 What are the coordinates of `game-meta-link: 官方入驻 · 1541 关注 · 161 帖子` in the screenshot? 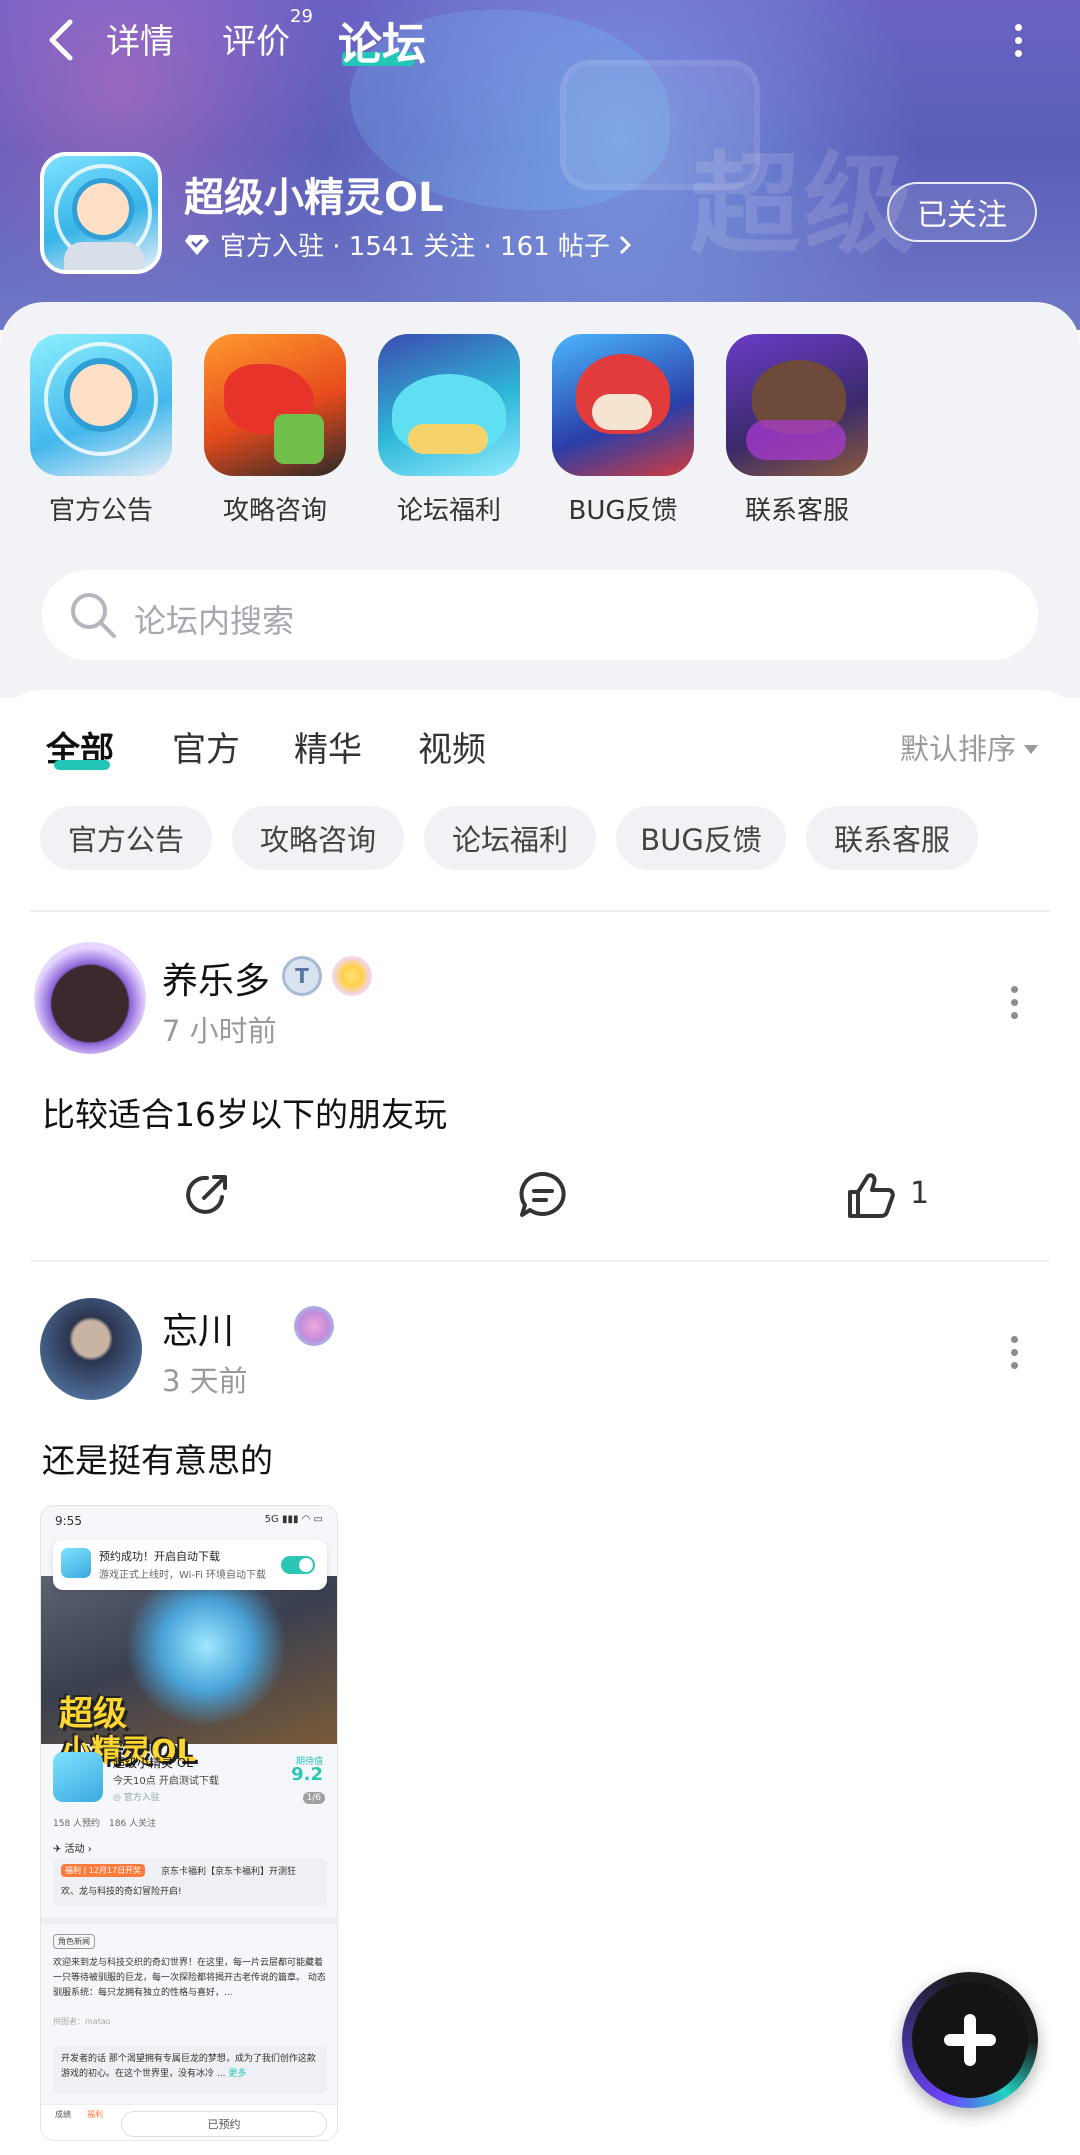 It's located at (408, 244).